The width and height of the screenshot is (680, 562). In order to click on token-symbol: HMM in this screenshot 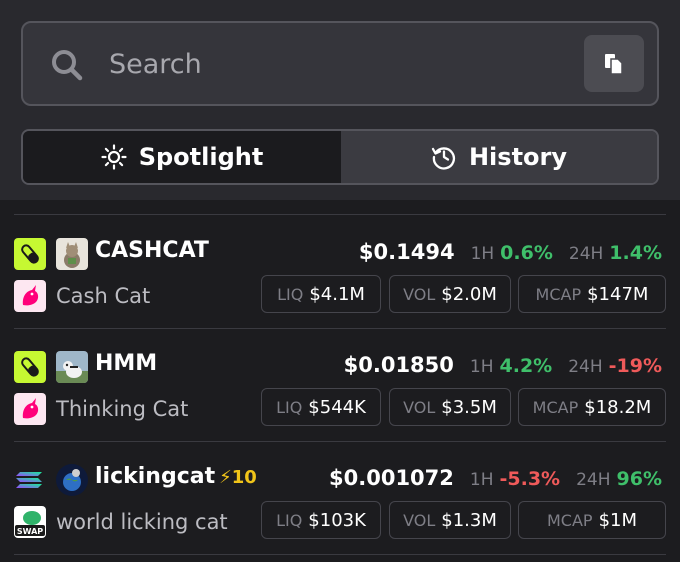, I will do `click(126, 363)`.